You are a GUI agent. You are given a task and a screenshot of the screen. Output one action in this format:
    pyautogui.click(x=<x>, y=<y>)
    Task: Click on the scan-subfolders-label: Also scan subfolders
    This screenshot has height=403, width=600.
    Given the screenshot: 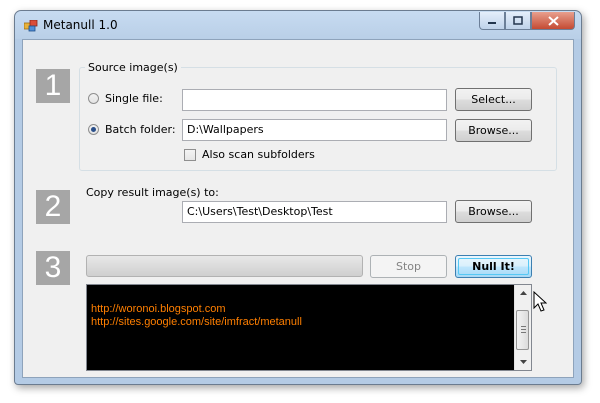 What is the action you would take?
    pyautogui.click(x=258, y=154)
    